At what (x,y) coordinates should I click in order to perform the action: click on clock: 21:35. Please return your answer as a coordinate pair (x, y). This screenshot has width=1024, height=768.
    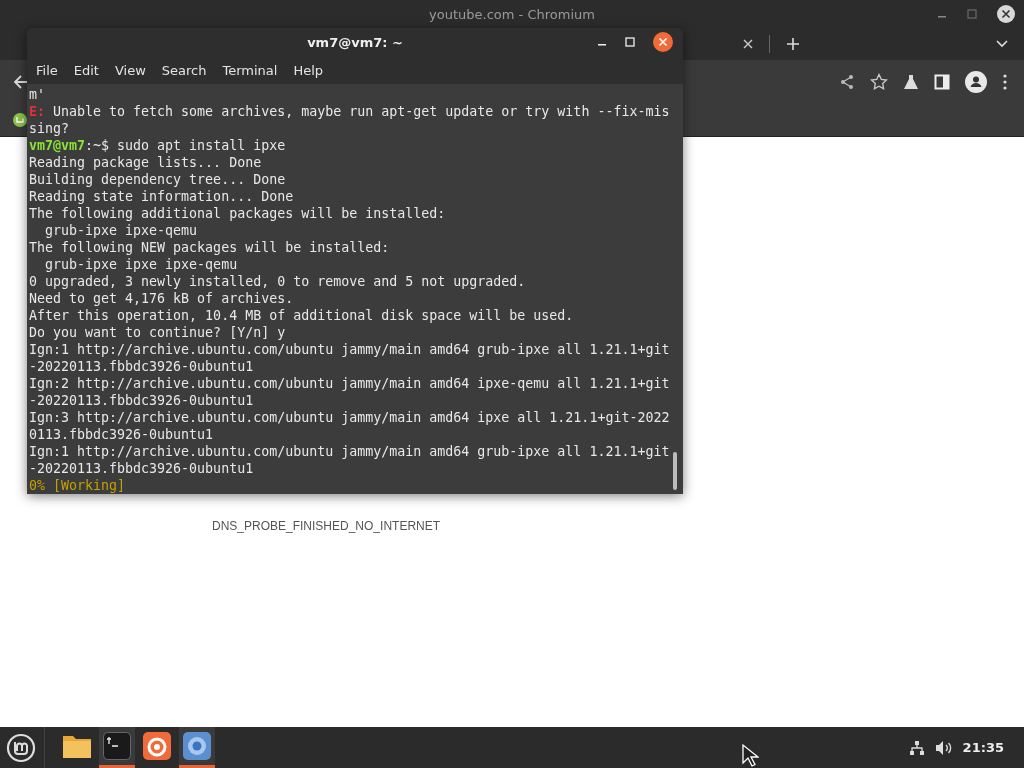
    Looking at the image, I should click on (983, 747).